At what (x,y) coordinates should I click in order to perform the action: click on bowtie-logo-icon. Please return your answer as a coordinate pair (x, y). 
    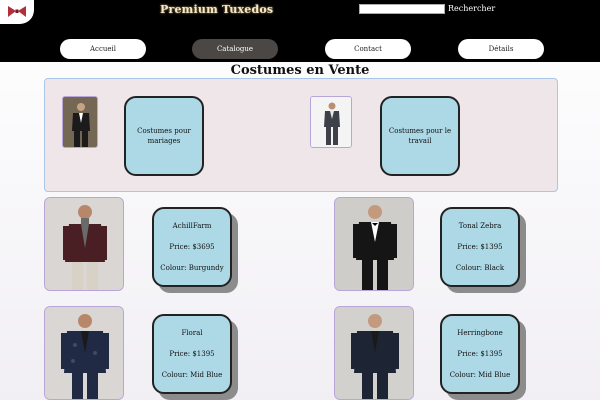
    Looking at the image, I should click on (17, 11).